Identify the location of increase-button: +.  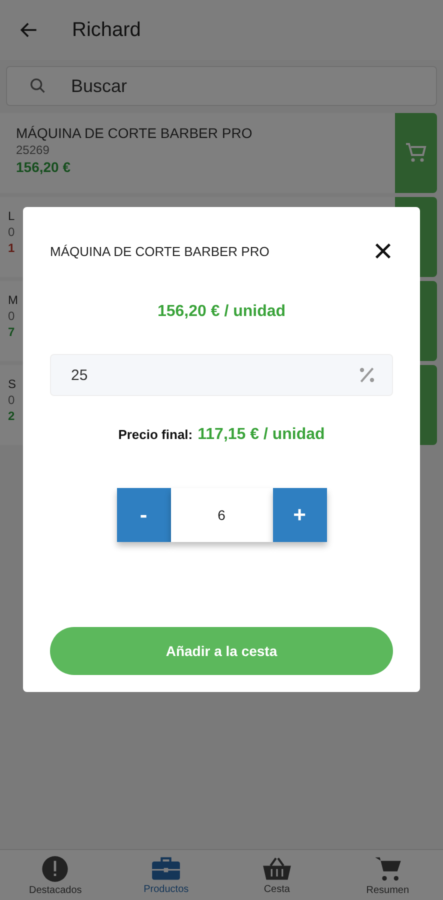
(299, 515).